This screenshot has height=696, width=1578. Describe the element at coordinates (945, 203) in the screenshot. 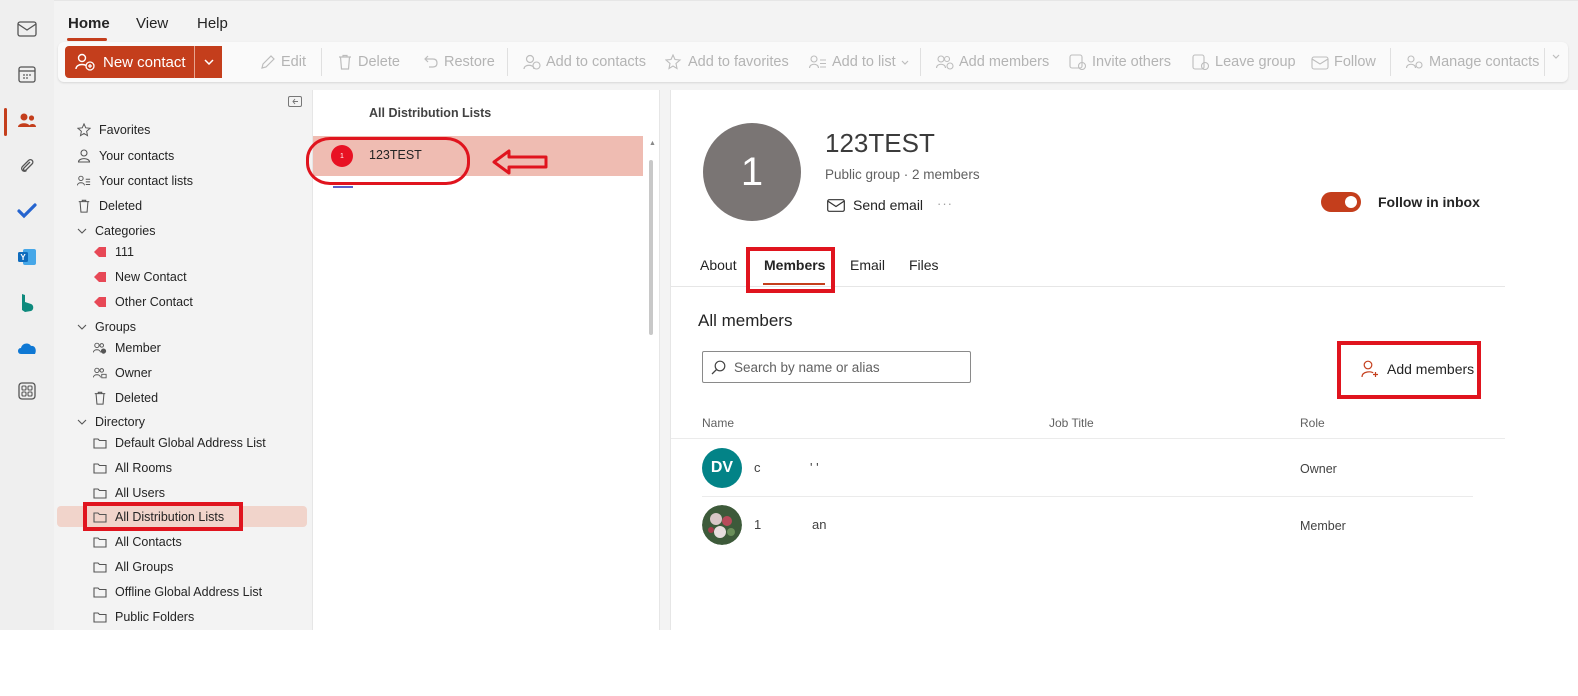

I see `more-actions-button: ···` at that location.